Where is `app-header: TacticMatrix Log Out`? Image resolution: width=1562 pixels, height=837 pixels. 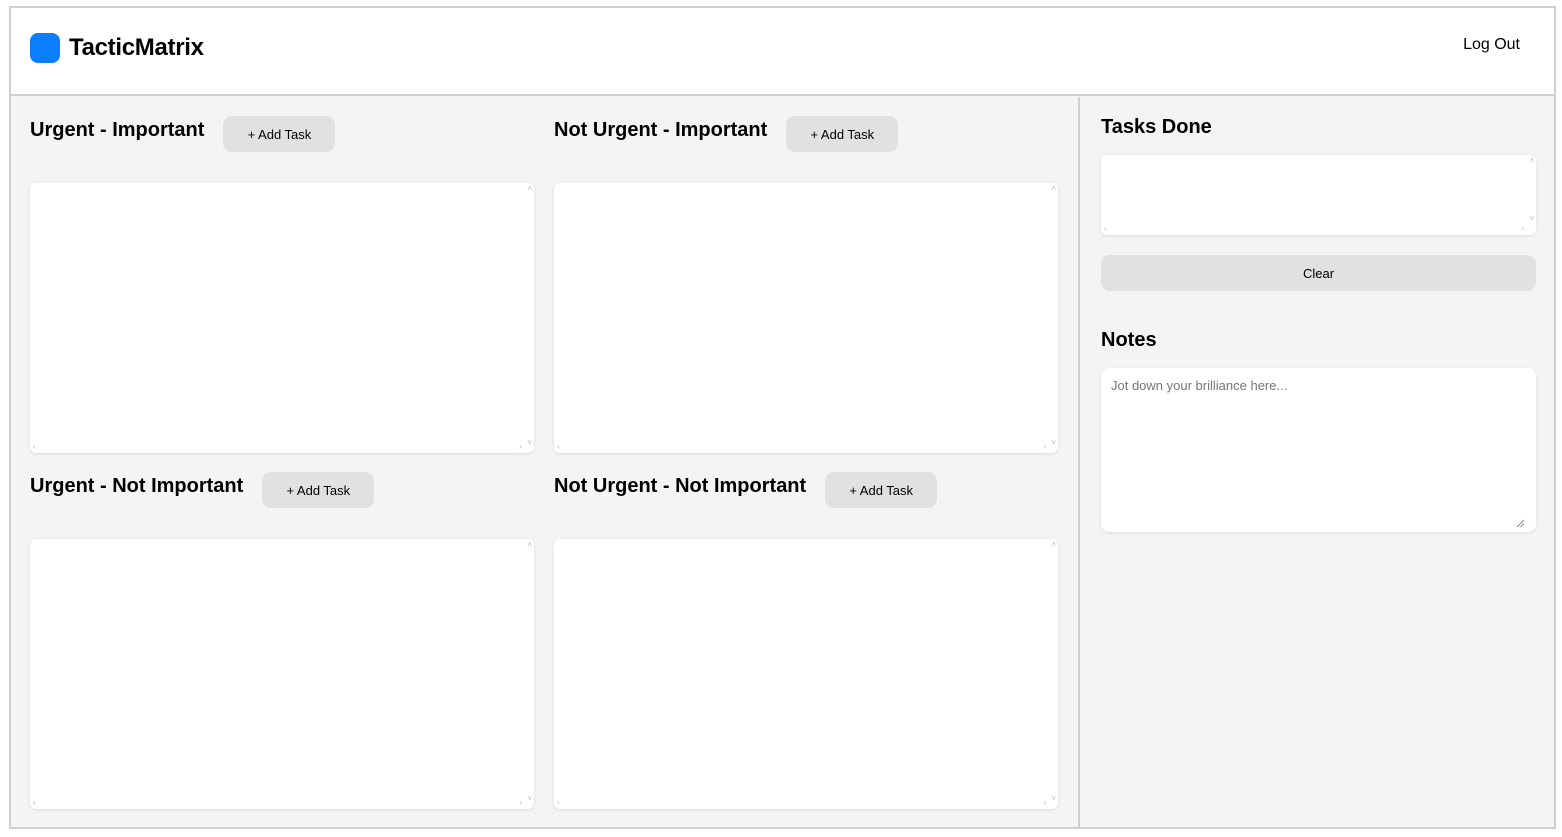 app-header: TacticMatrix Log Out is located at coordinates (782, 52).